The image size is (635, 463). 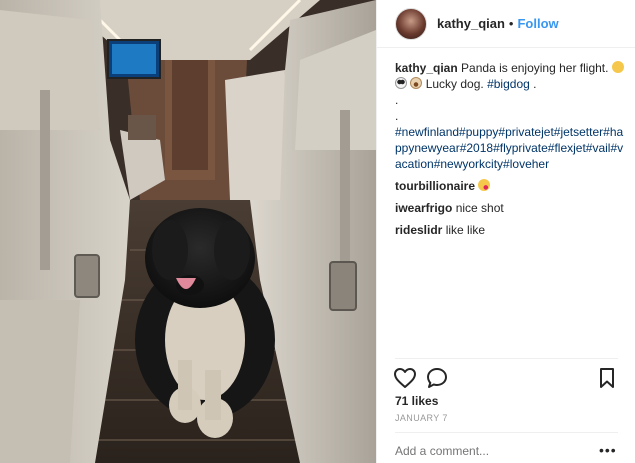 What do you see at coordinates (401, 83) in the screenshot?
I see `panda-face-icon` at bounding box center [401, 83].